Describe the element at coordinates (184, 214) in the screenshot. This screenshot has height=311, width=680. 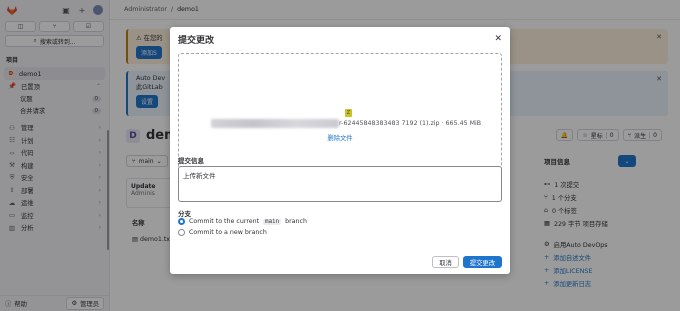
I see `branch-label: 分支` at that location.